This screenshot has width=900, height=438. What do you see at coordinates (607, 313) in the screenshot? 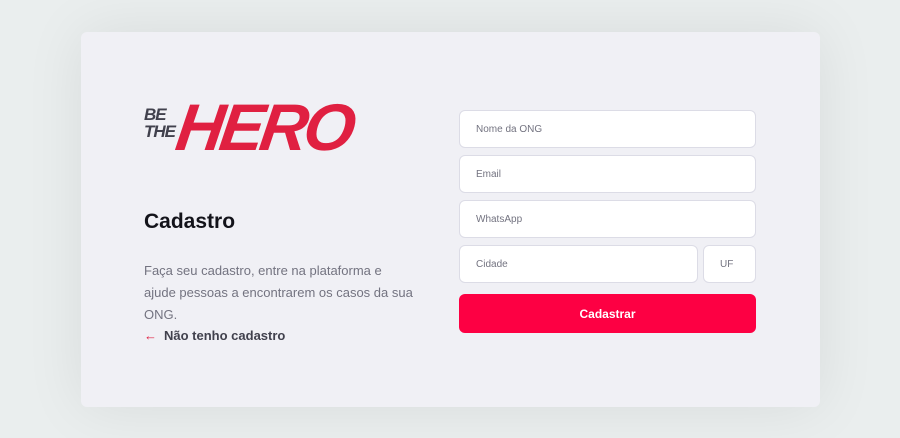
I see `register-button: Cadastrar` at bounding box center [607, 313].